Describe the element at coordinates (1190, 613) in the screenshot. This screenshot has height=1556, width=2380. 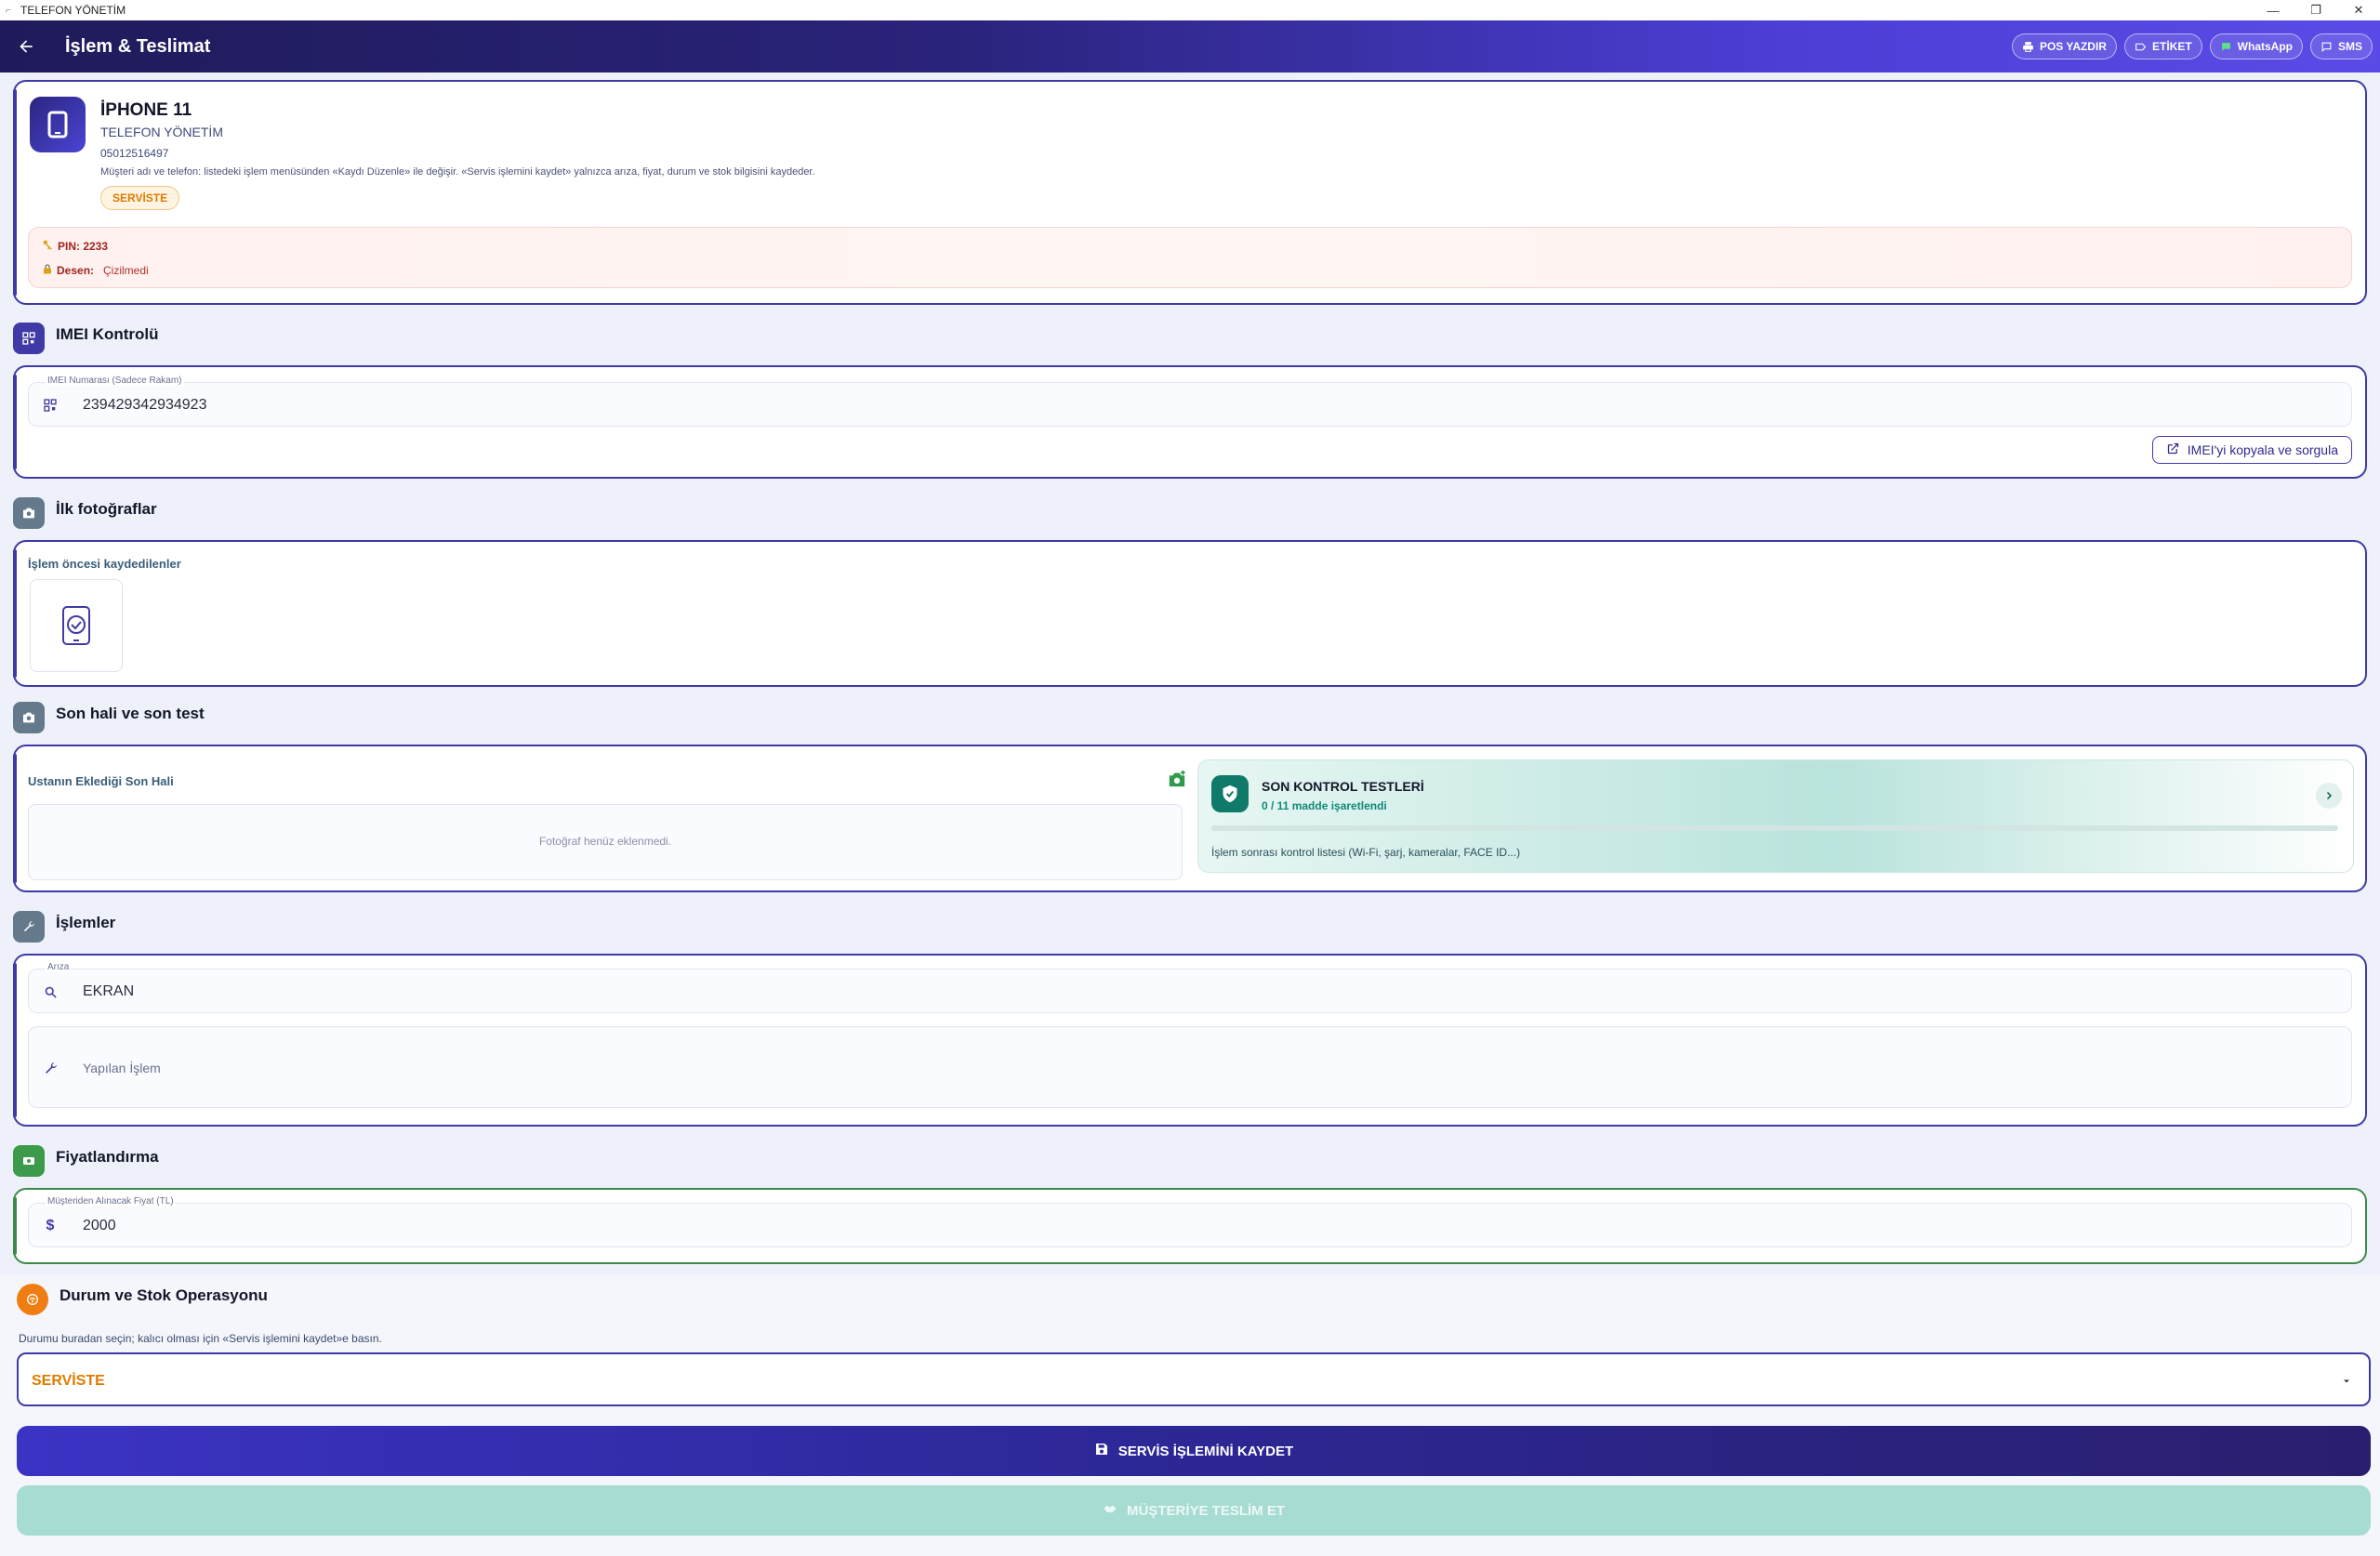
I see `first-photos-card: İşlem öncesi kaydedilenler` at that location.